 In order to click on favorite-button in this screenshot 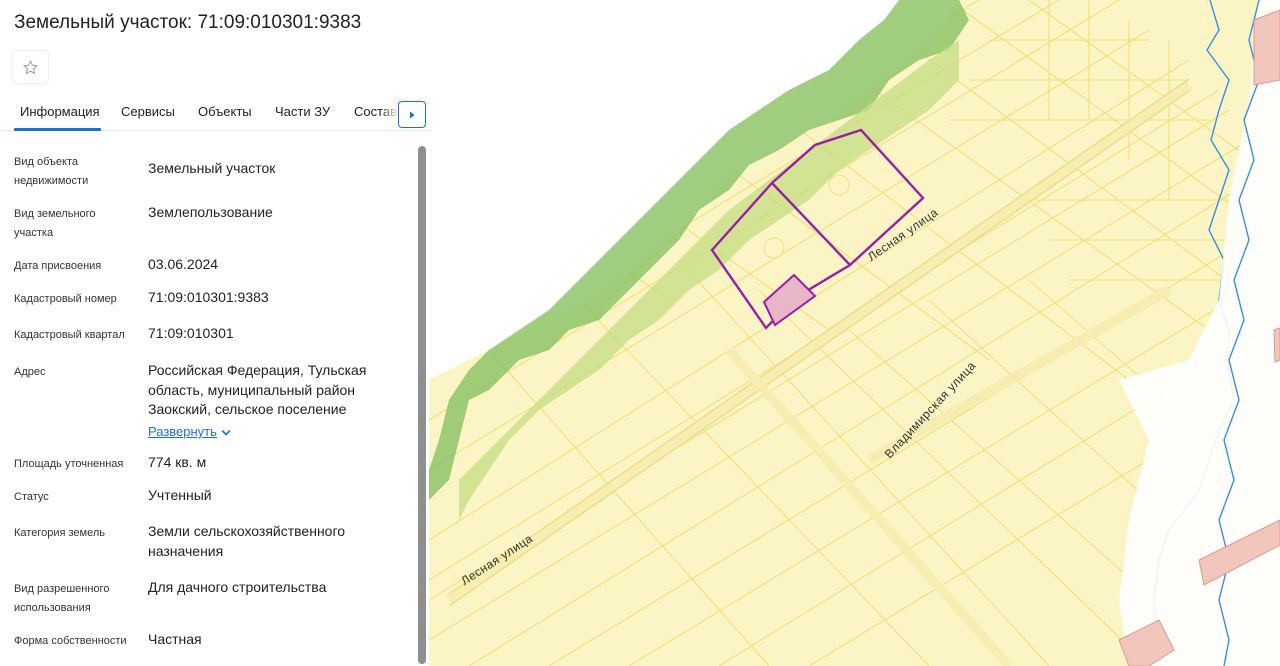, I will do `click(30, 67)`.